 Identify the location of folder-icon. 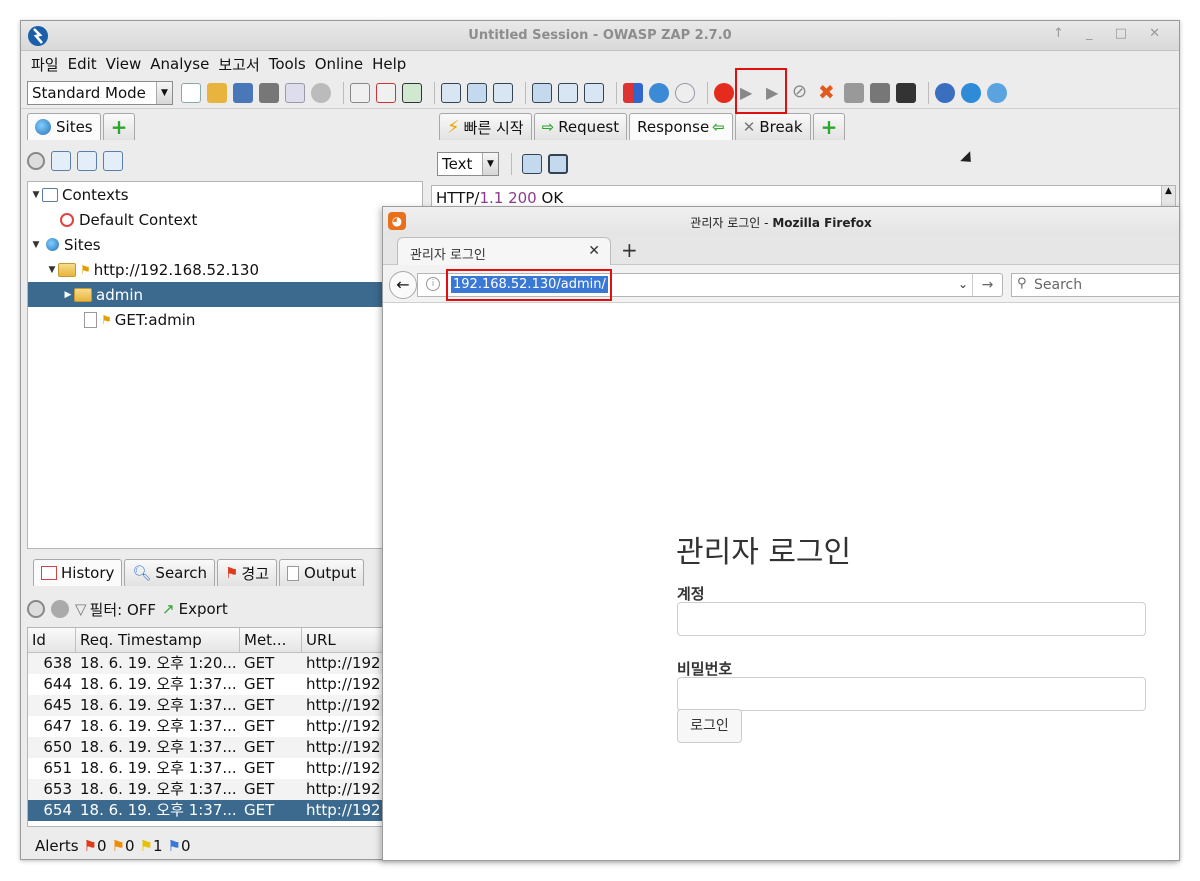
(83, 294).